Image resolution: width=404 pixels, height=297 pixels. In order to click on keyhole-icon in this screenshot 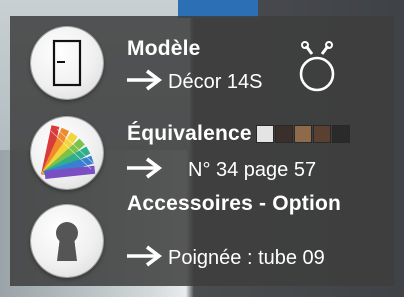, I will do `click(67, 241)`.